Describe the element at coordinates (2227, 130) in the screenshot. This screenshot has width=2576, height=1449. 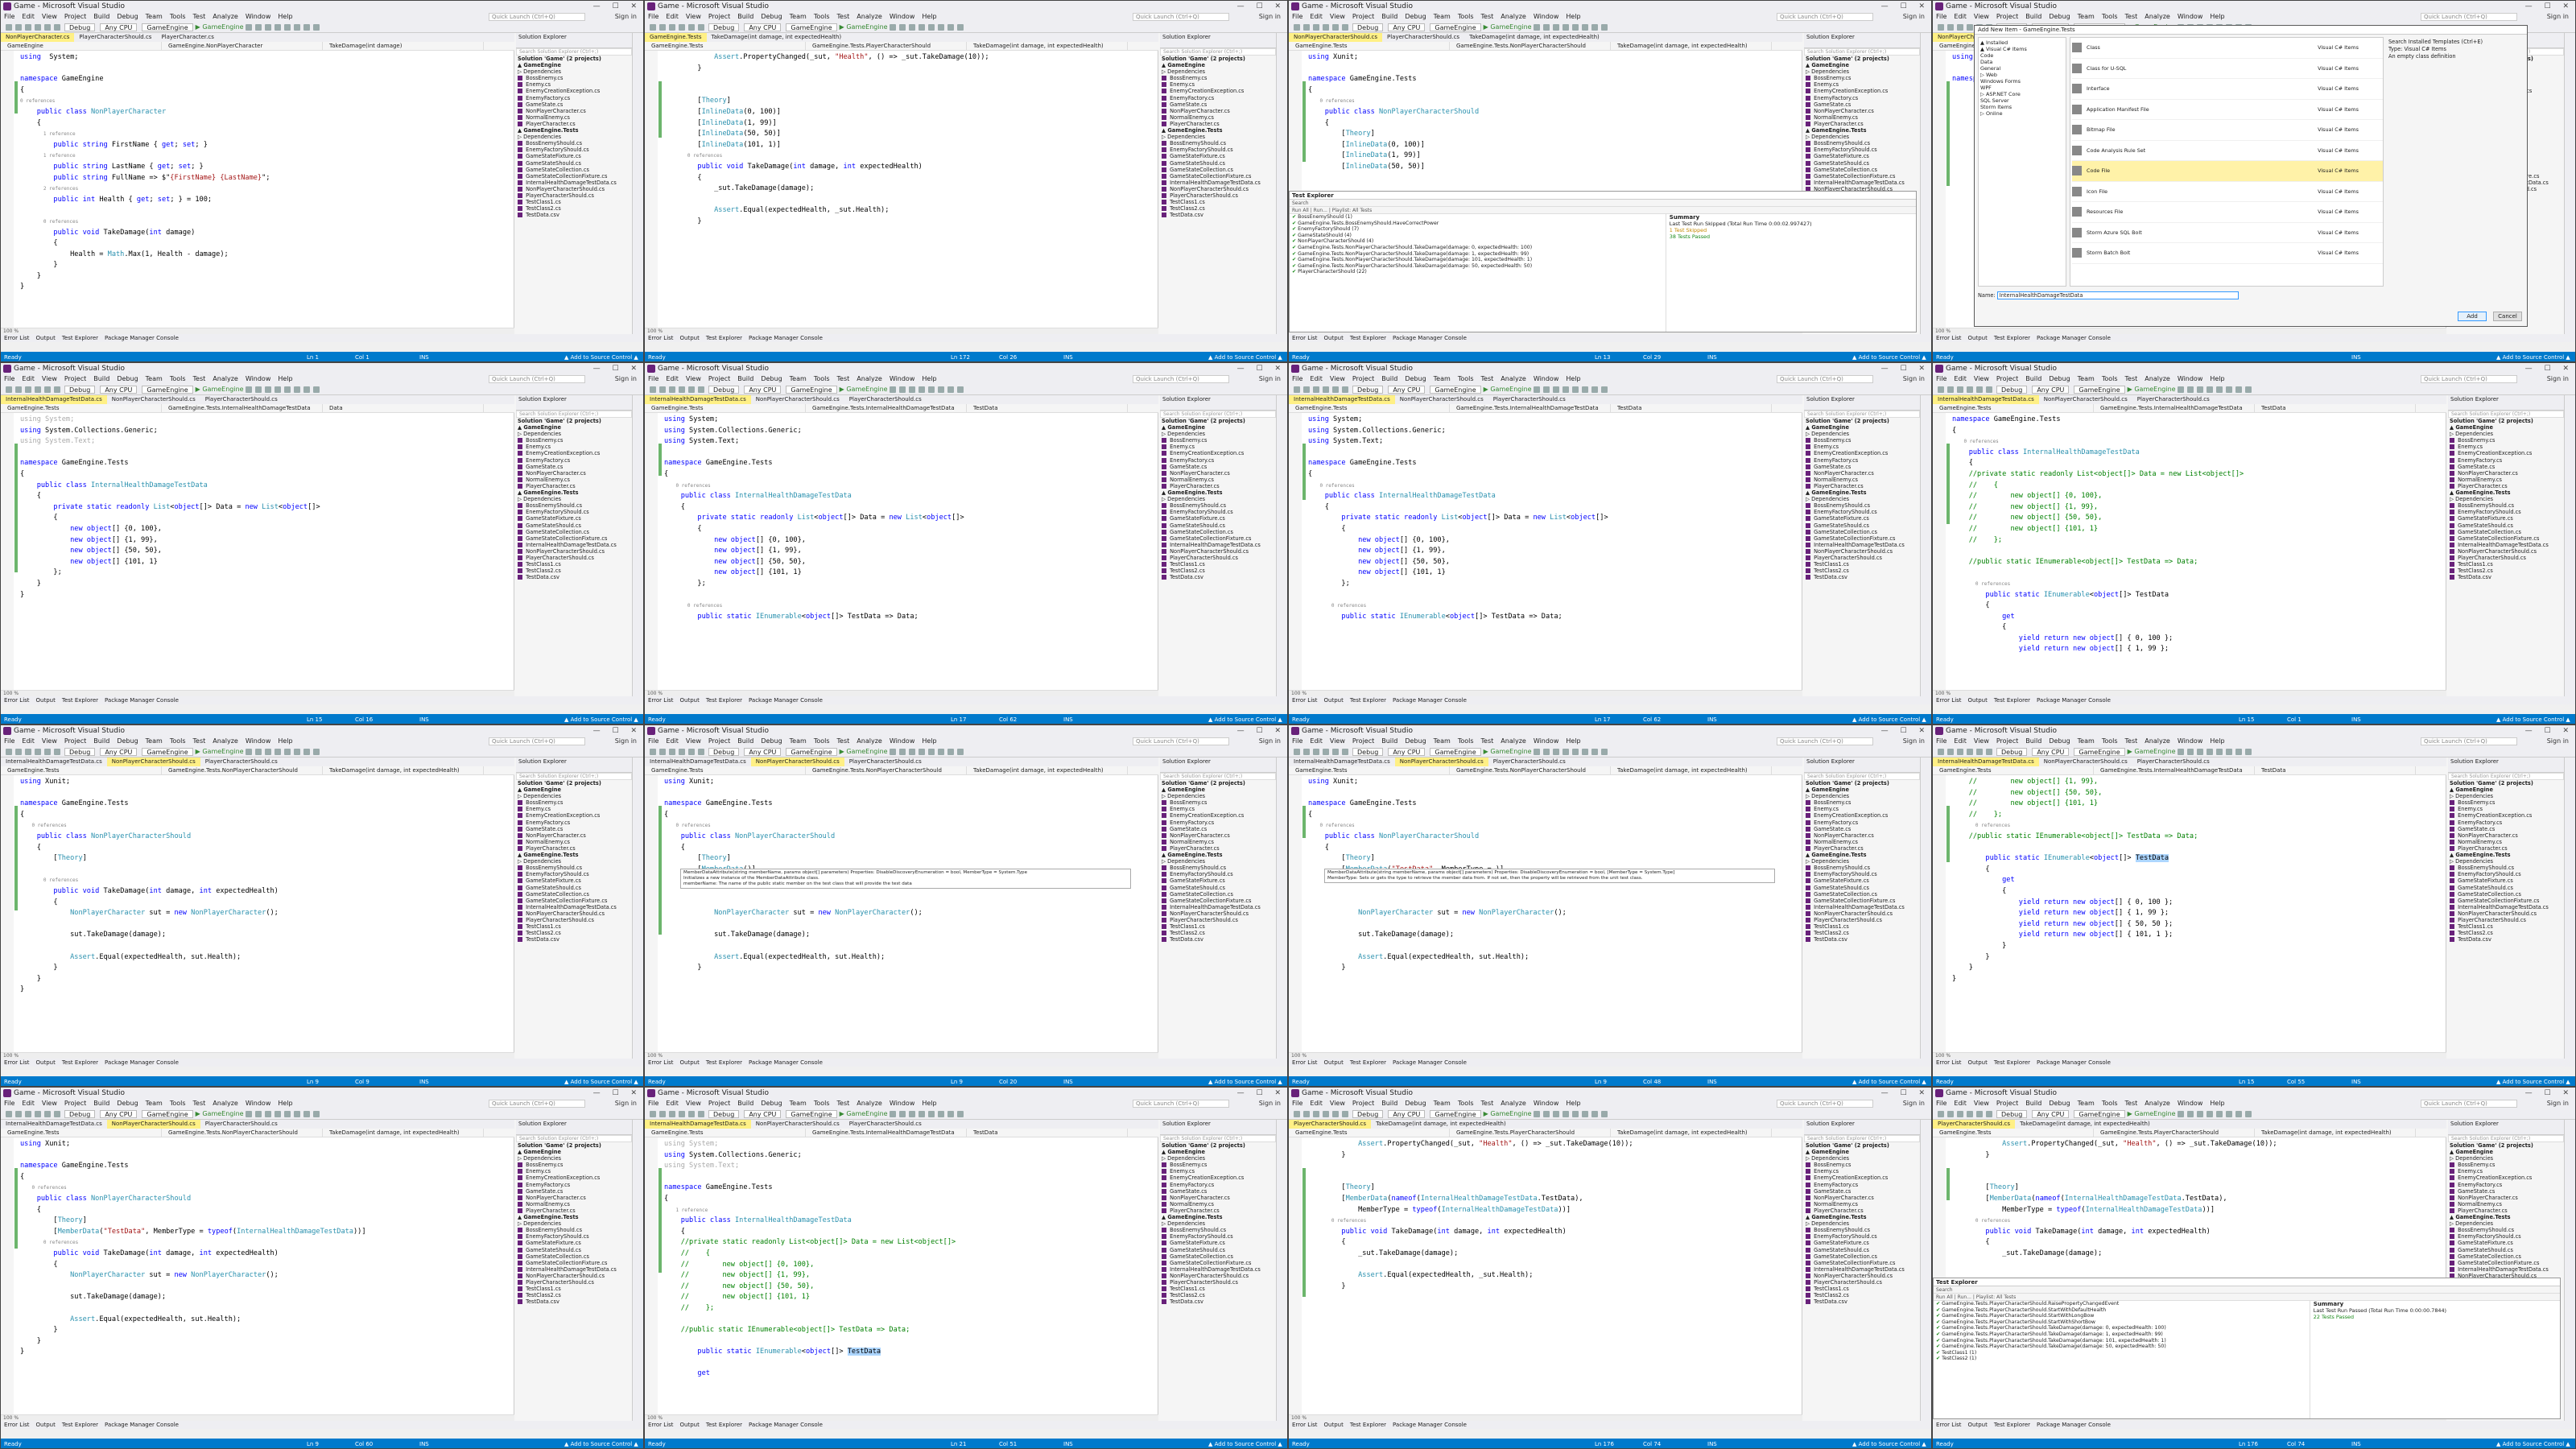
I see `template-item: Bitmap File Visual C# Items` at that location.